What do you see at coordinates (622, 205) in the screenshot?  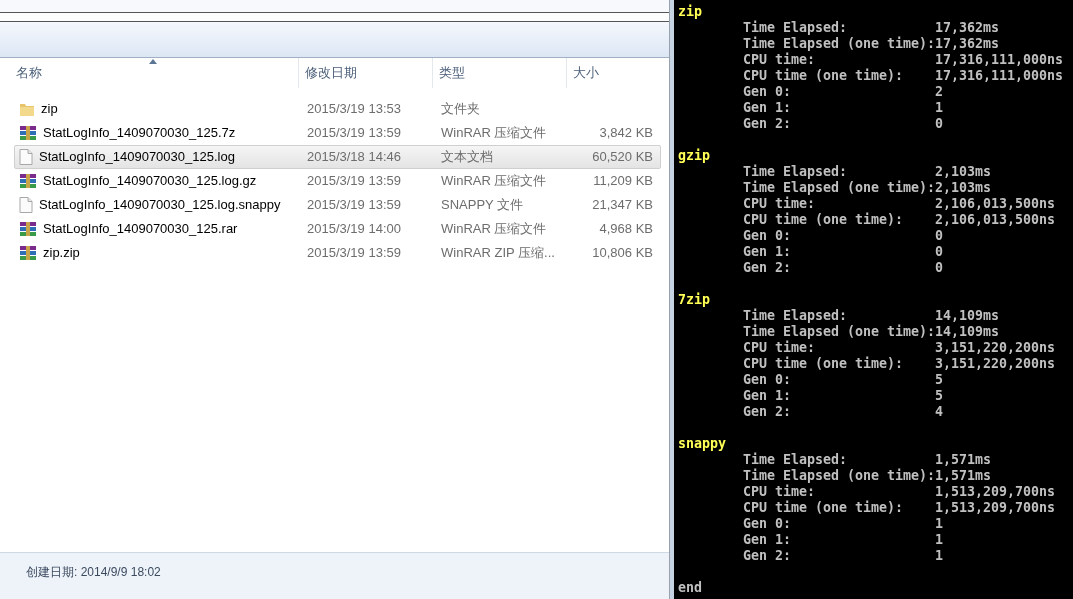 I see `file-size: 21,347 KB` at bounding box center [622, 205].